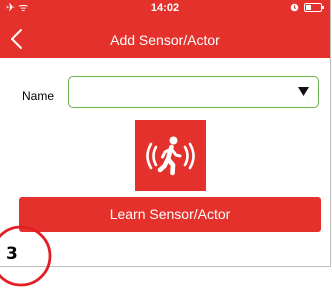 The height and width of the screenshot is (289, 332). I want to click on status-bar: ✈ ᯤ 14:02, so click(165, 9).